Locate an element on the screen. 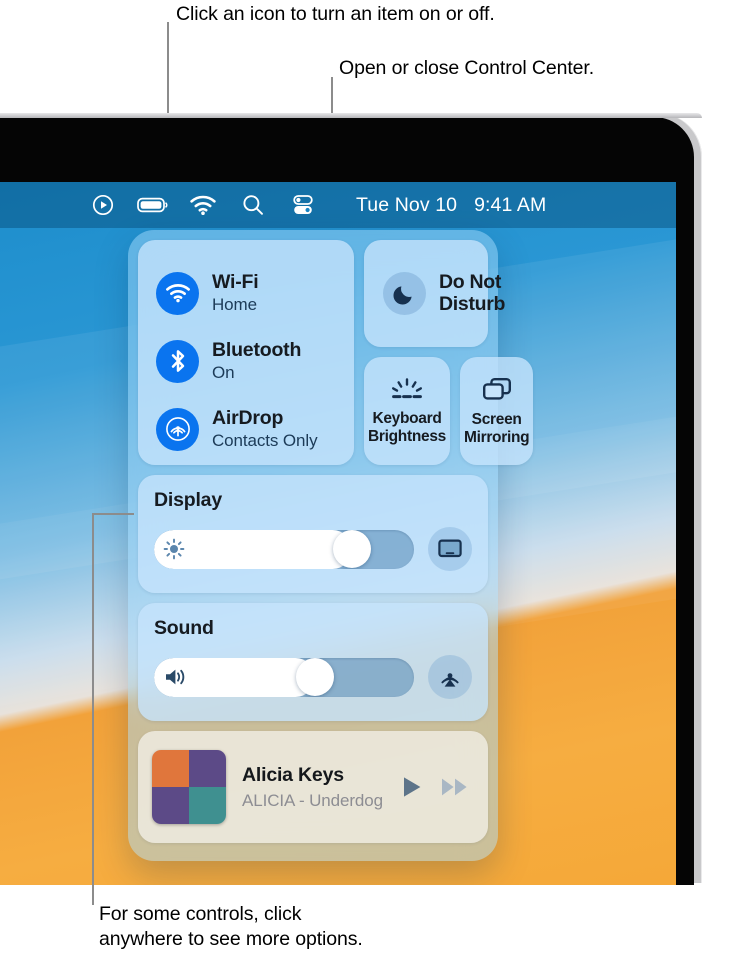 This screenshot has width=739, height=976. screen-mirroring-tile: Screen Mirroring is located at coordinates (496, 411).